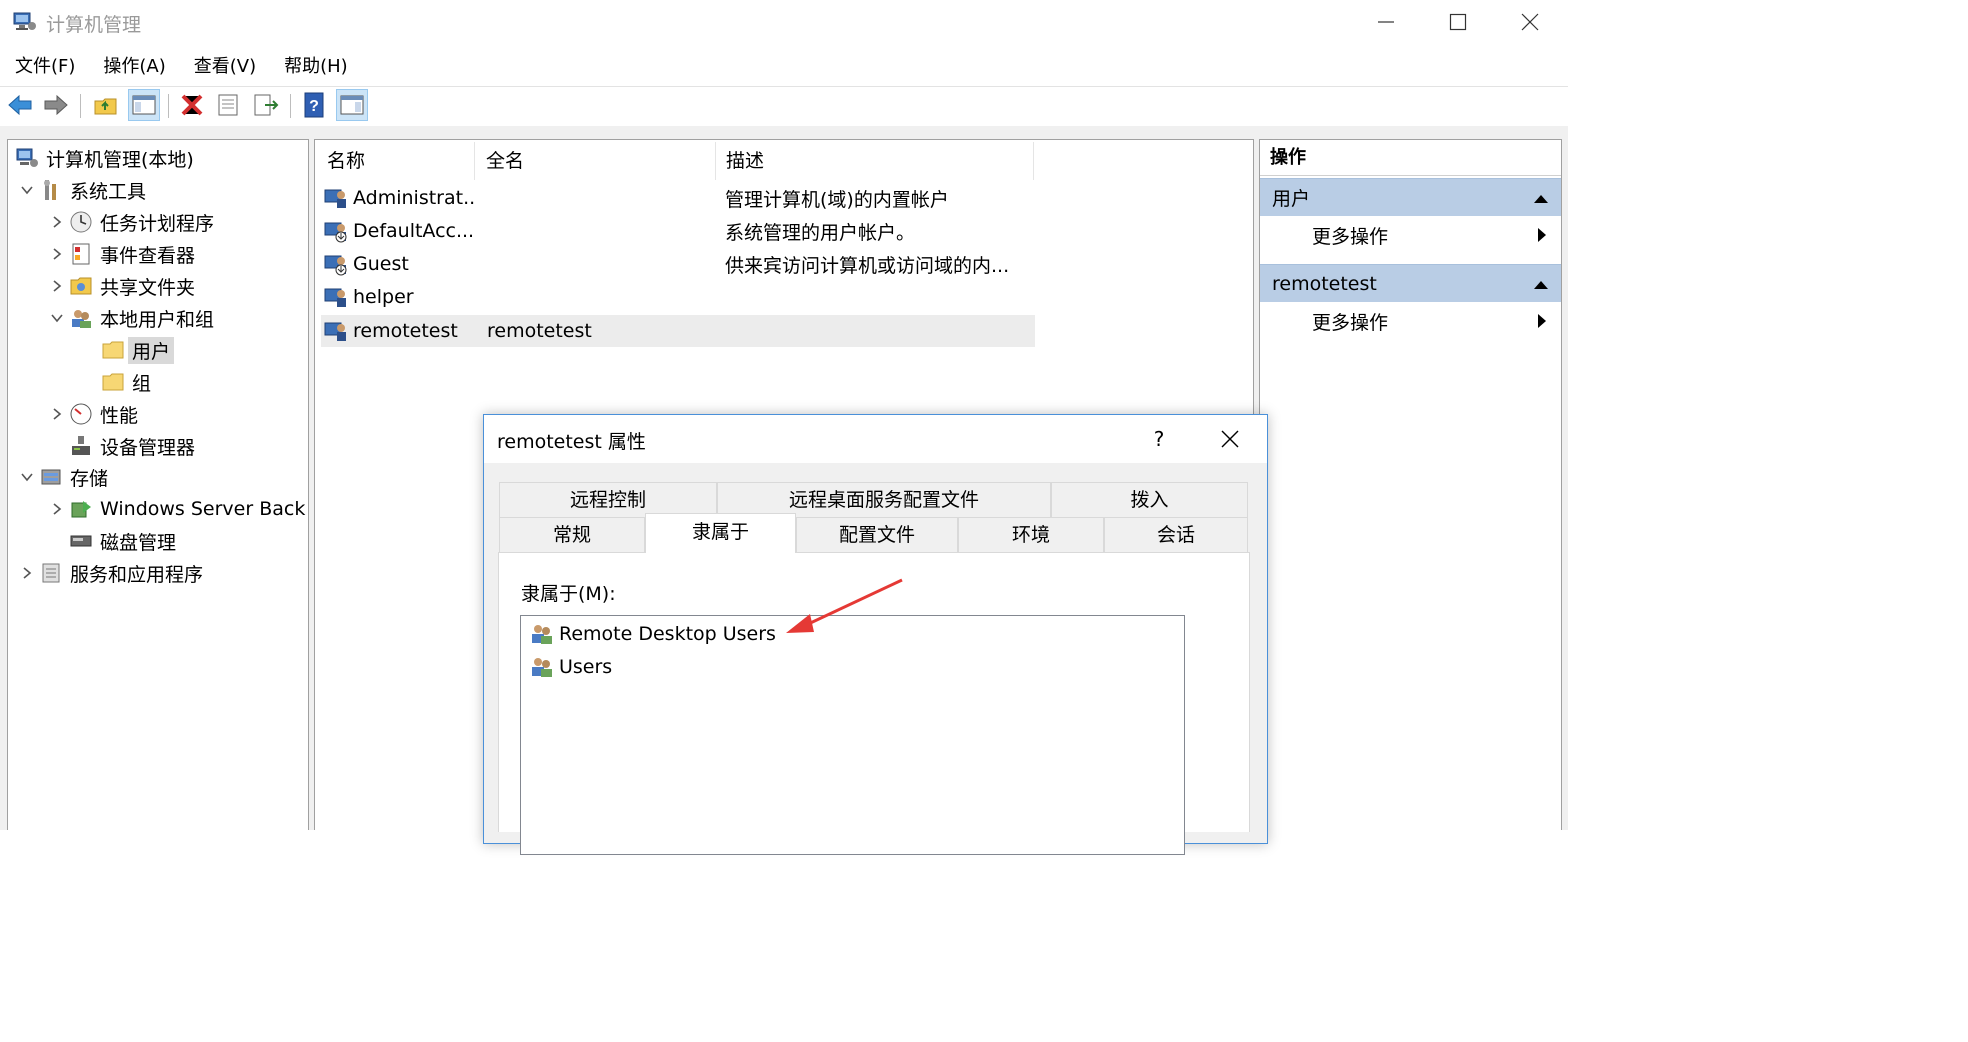 This screenshot has width=1968, height=1042. I want to click on tree-label: 事件查看器, so click(148, 255).